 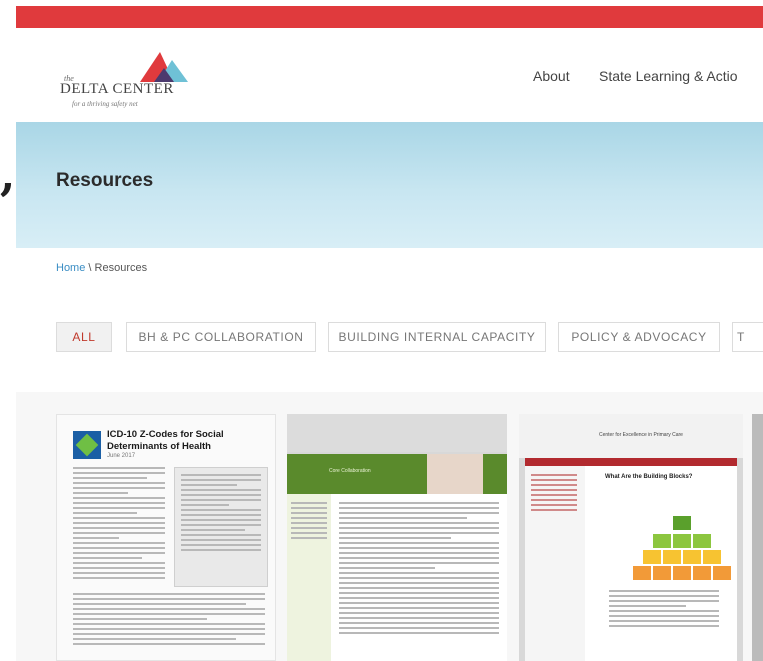 What do you see at coordinates (757, 537) in the screenshot?
I see `resource-card-partial` at bounding box center [757, 537].